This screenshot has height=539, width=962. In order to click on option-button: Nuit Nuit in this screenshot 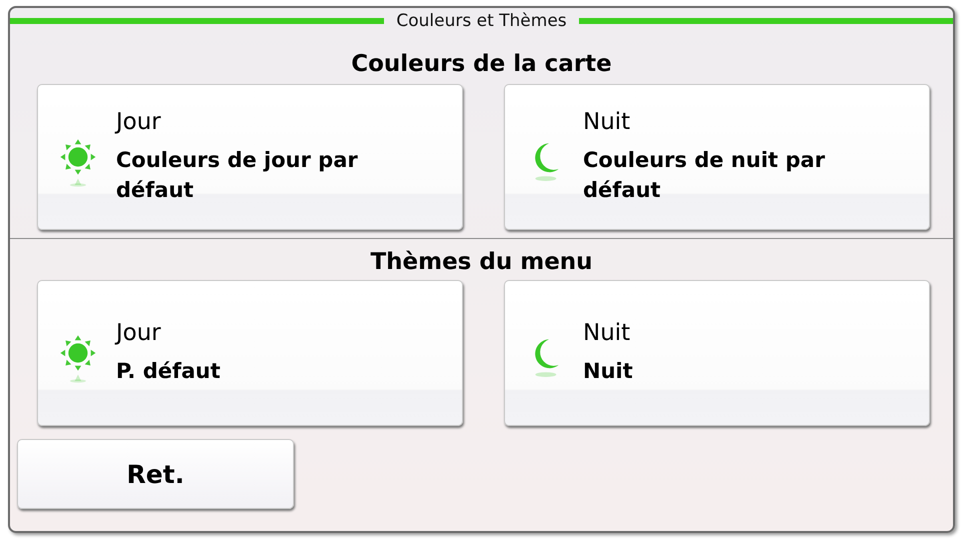, I will do `click(717, 353)`.